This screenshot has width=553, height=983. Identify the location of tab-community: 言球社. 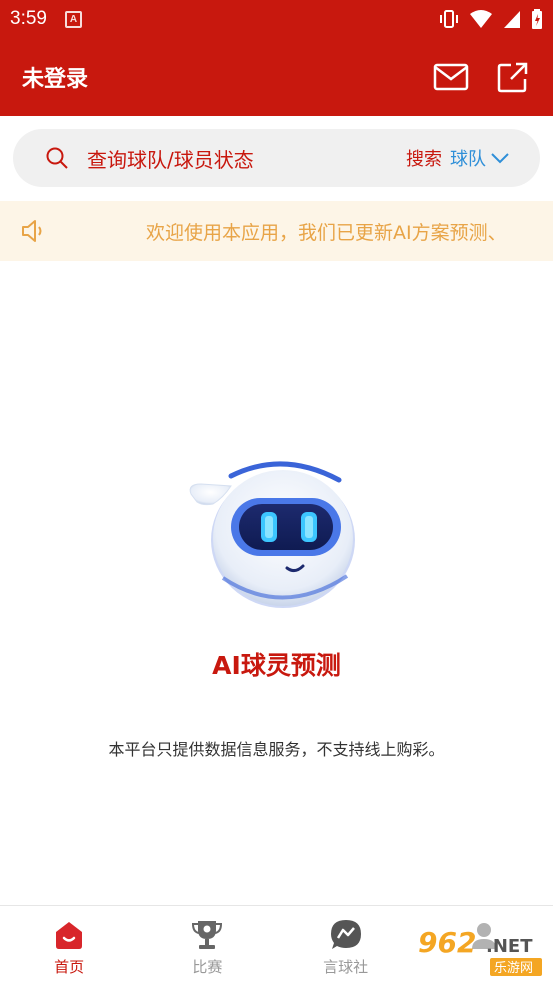
(346, 944).